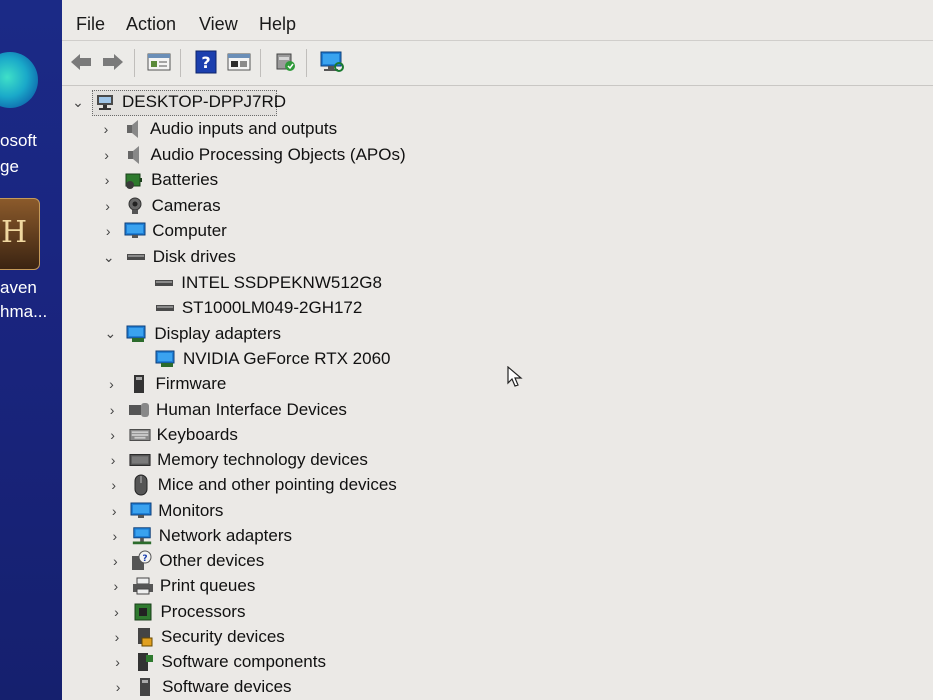 This screenshot has width=933, height=700. I want to click on computer-icon, so click(105, 102).